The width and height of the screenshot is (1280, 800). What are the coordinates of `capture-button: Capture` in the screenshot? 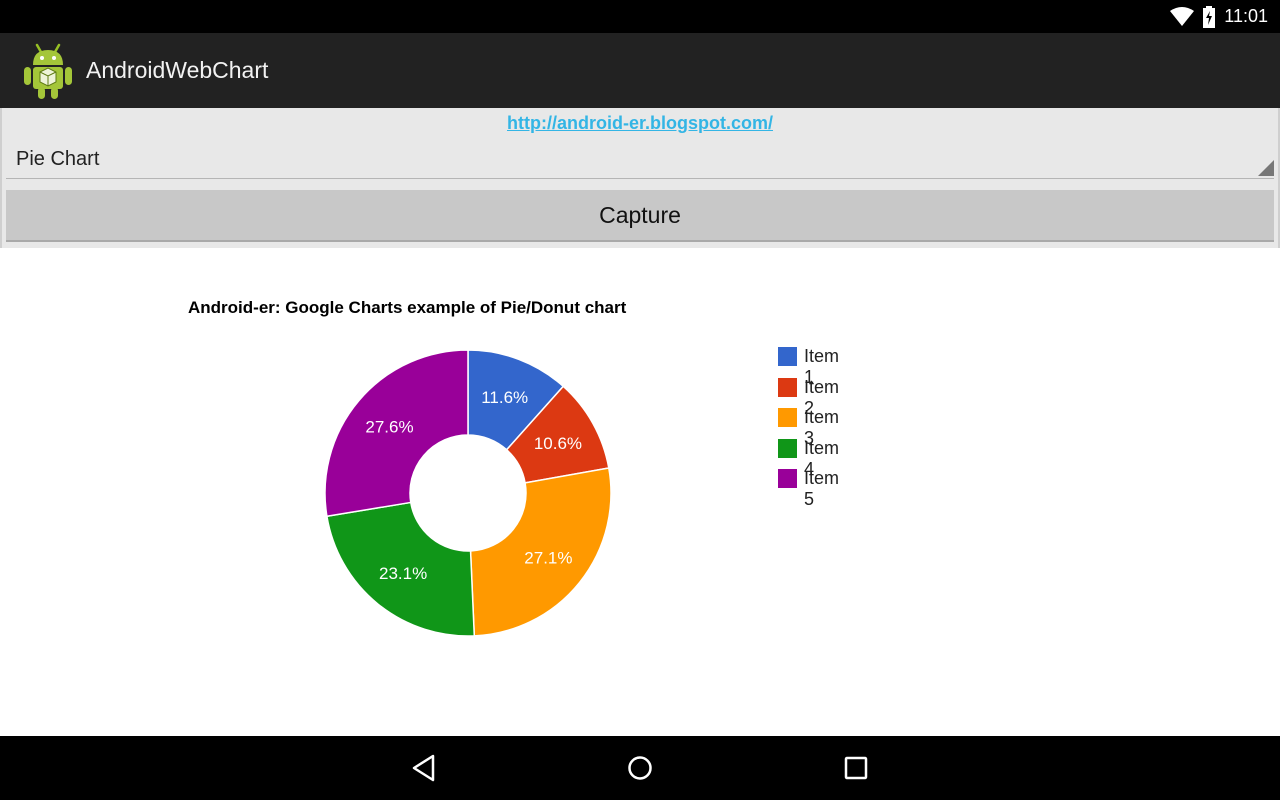 It's located at (640, 216).